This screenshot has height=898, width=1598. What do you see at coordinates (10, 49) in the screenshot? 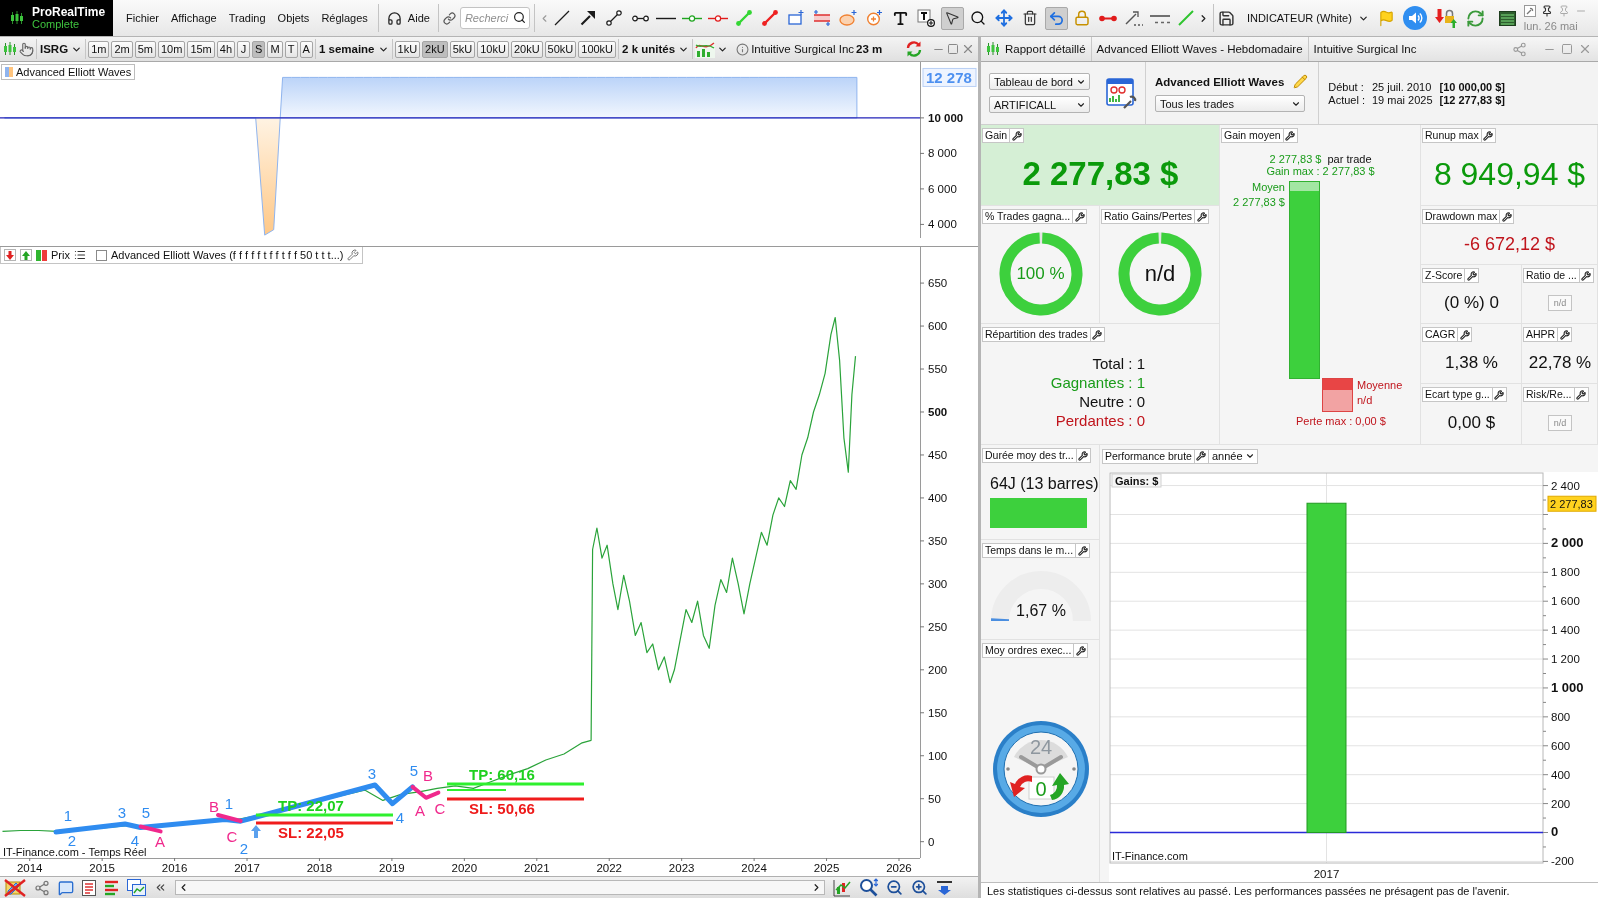
I see `candlestick-icon` at bounding box center [10, 49].